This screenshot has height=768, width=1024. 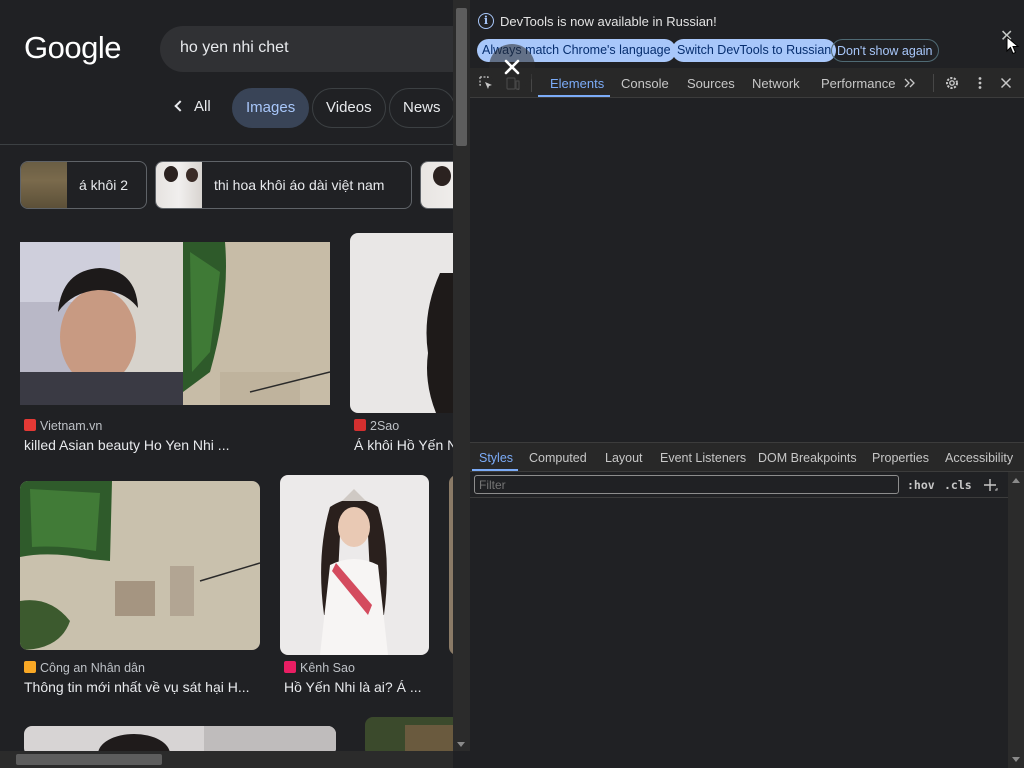 What do you see at coordinates (686, 484) in the screenshot?
I see `styles-filter-input` at bounding box center [686, 484].